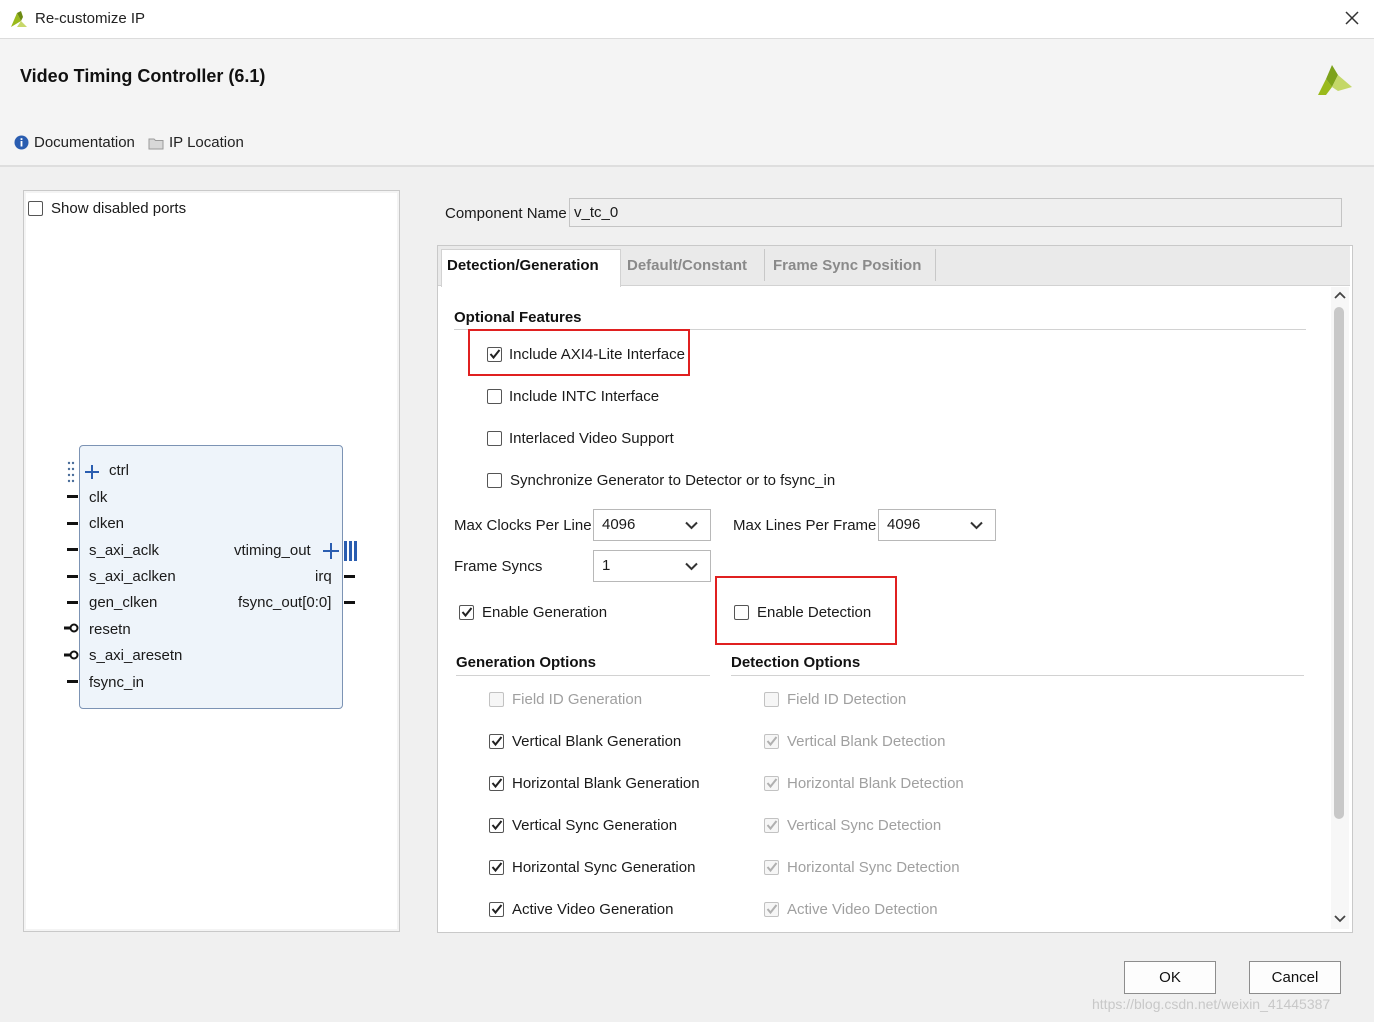  I want to click on component-name-input: v_tc_0, so click(955, 212).